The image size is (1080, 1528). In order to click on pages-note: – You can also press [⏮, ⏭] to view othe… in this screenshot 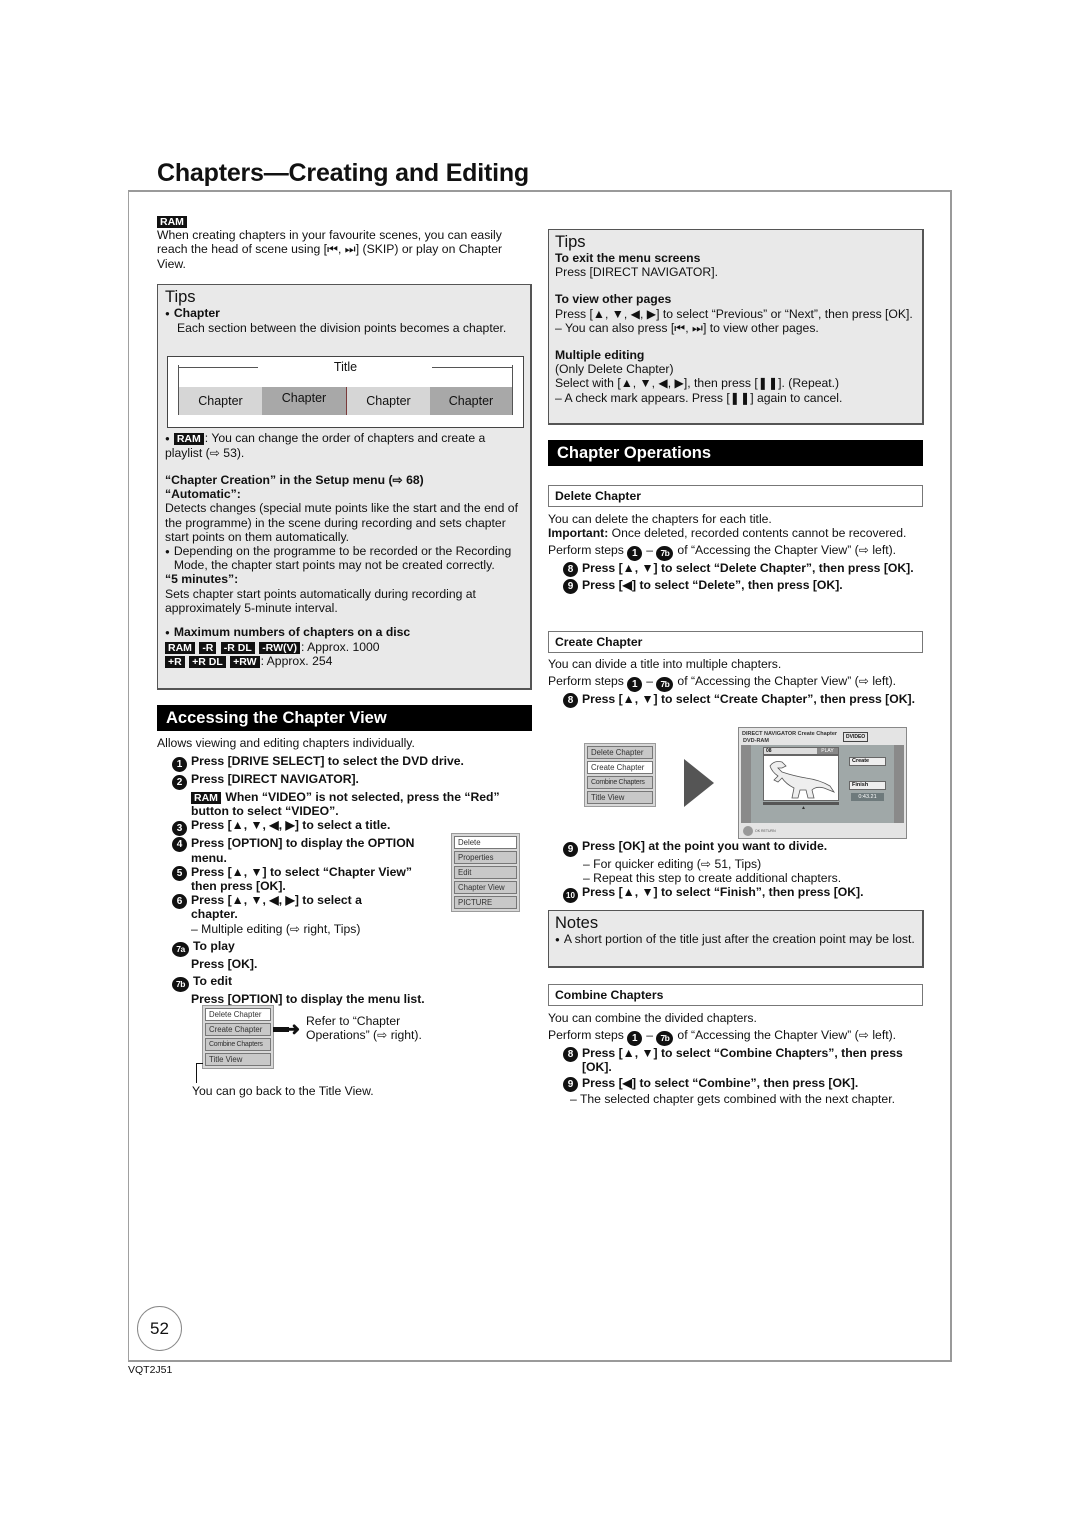, I will do `click(687, 327)`.